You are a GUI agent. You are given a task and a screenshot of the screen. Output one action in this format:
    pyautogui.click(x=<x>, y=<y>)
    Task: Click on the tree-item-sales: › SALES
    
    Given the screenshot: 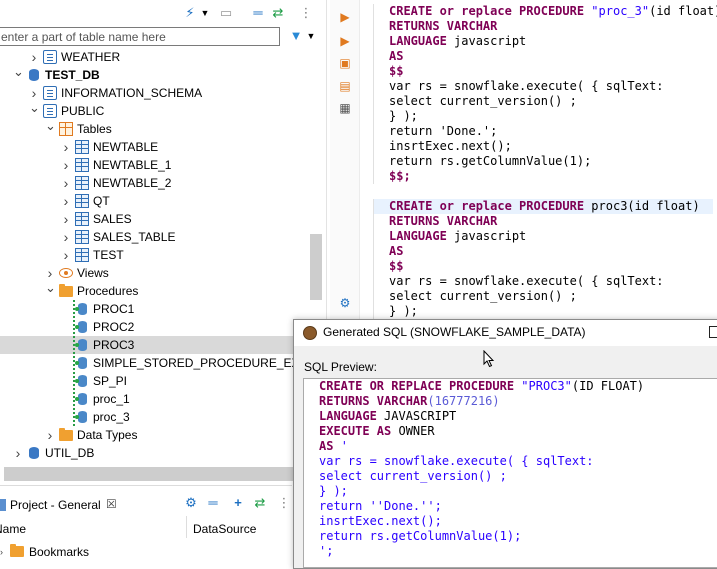 What is the action you would take?
    pyautogui.click(x=163, y=219)
    